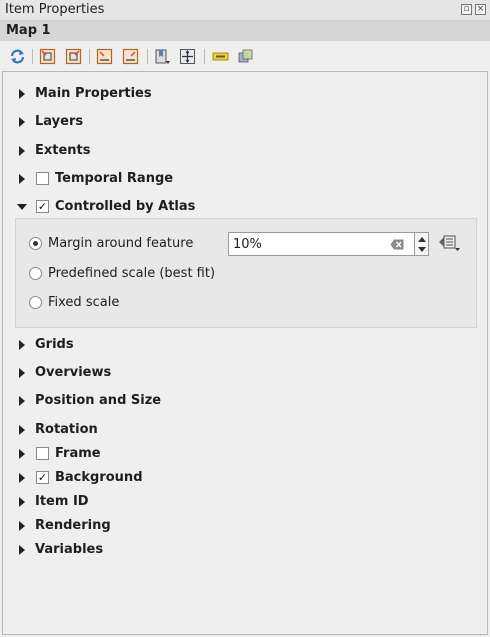 The width and height of the screenshot is (490, 637). What do you see at coordinates (121, 243) in the screenshot?
I see `margin-label: Margin around feature` at bounding box center [121, 243].